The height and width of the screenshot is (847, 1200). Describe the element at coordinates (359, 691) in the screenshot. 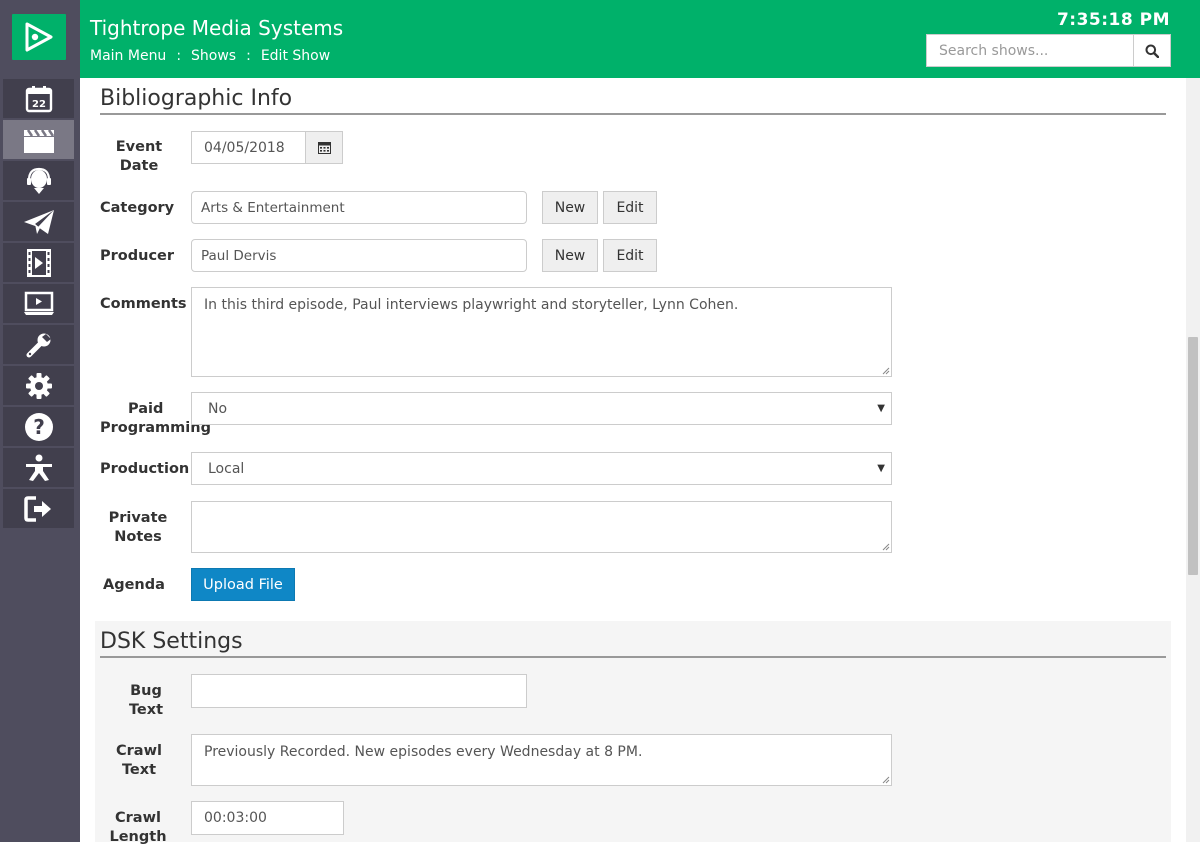

I see `bug-text-input` at that location.